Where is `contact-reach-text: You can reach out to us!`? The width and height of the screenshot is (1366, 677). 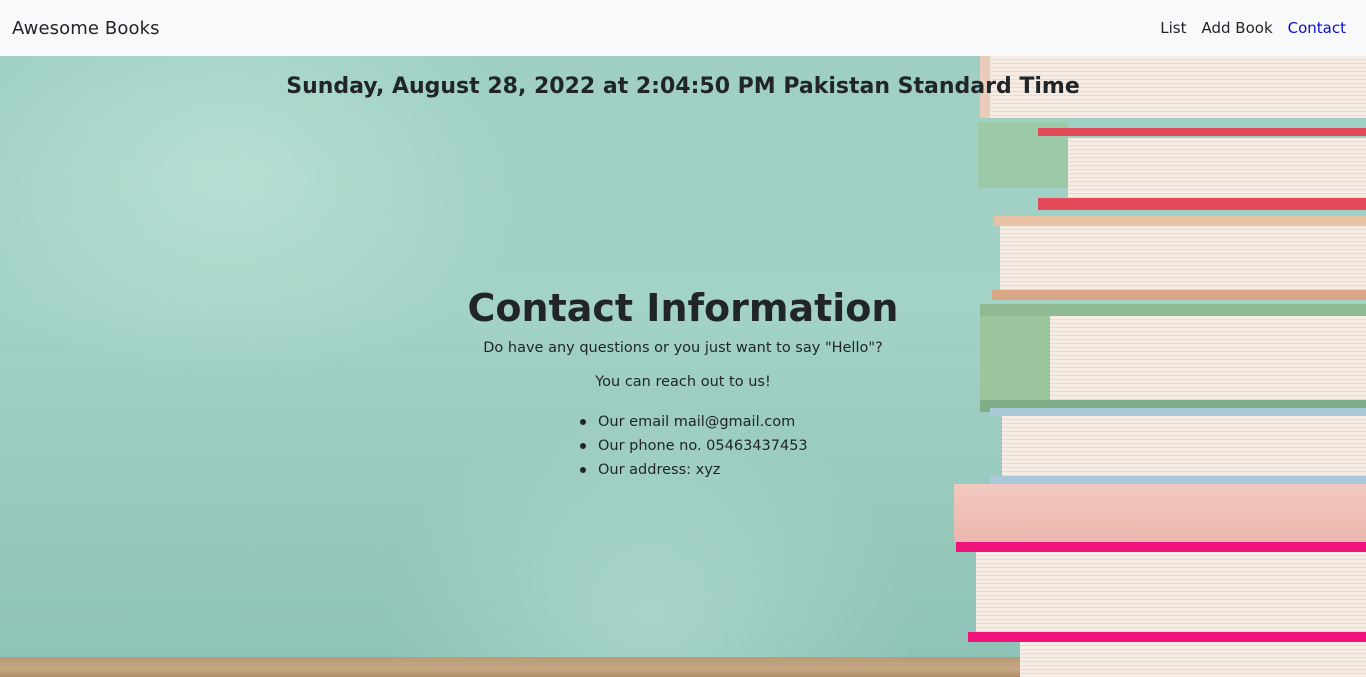 contact-reach-text: You can reach out to us! is located at coordinates (683, 382).